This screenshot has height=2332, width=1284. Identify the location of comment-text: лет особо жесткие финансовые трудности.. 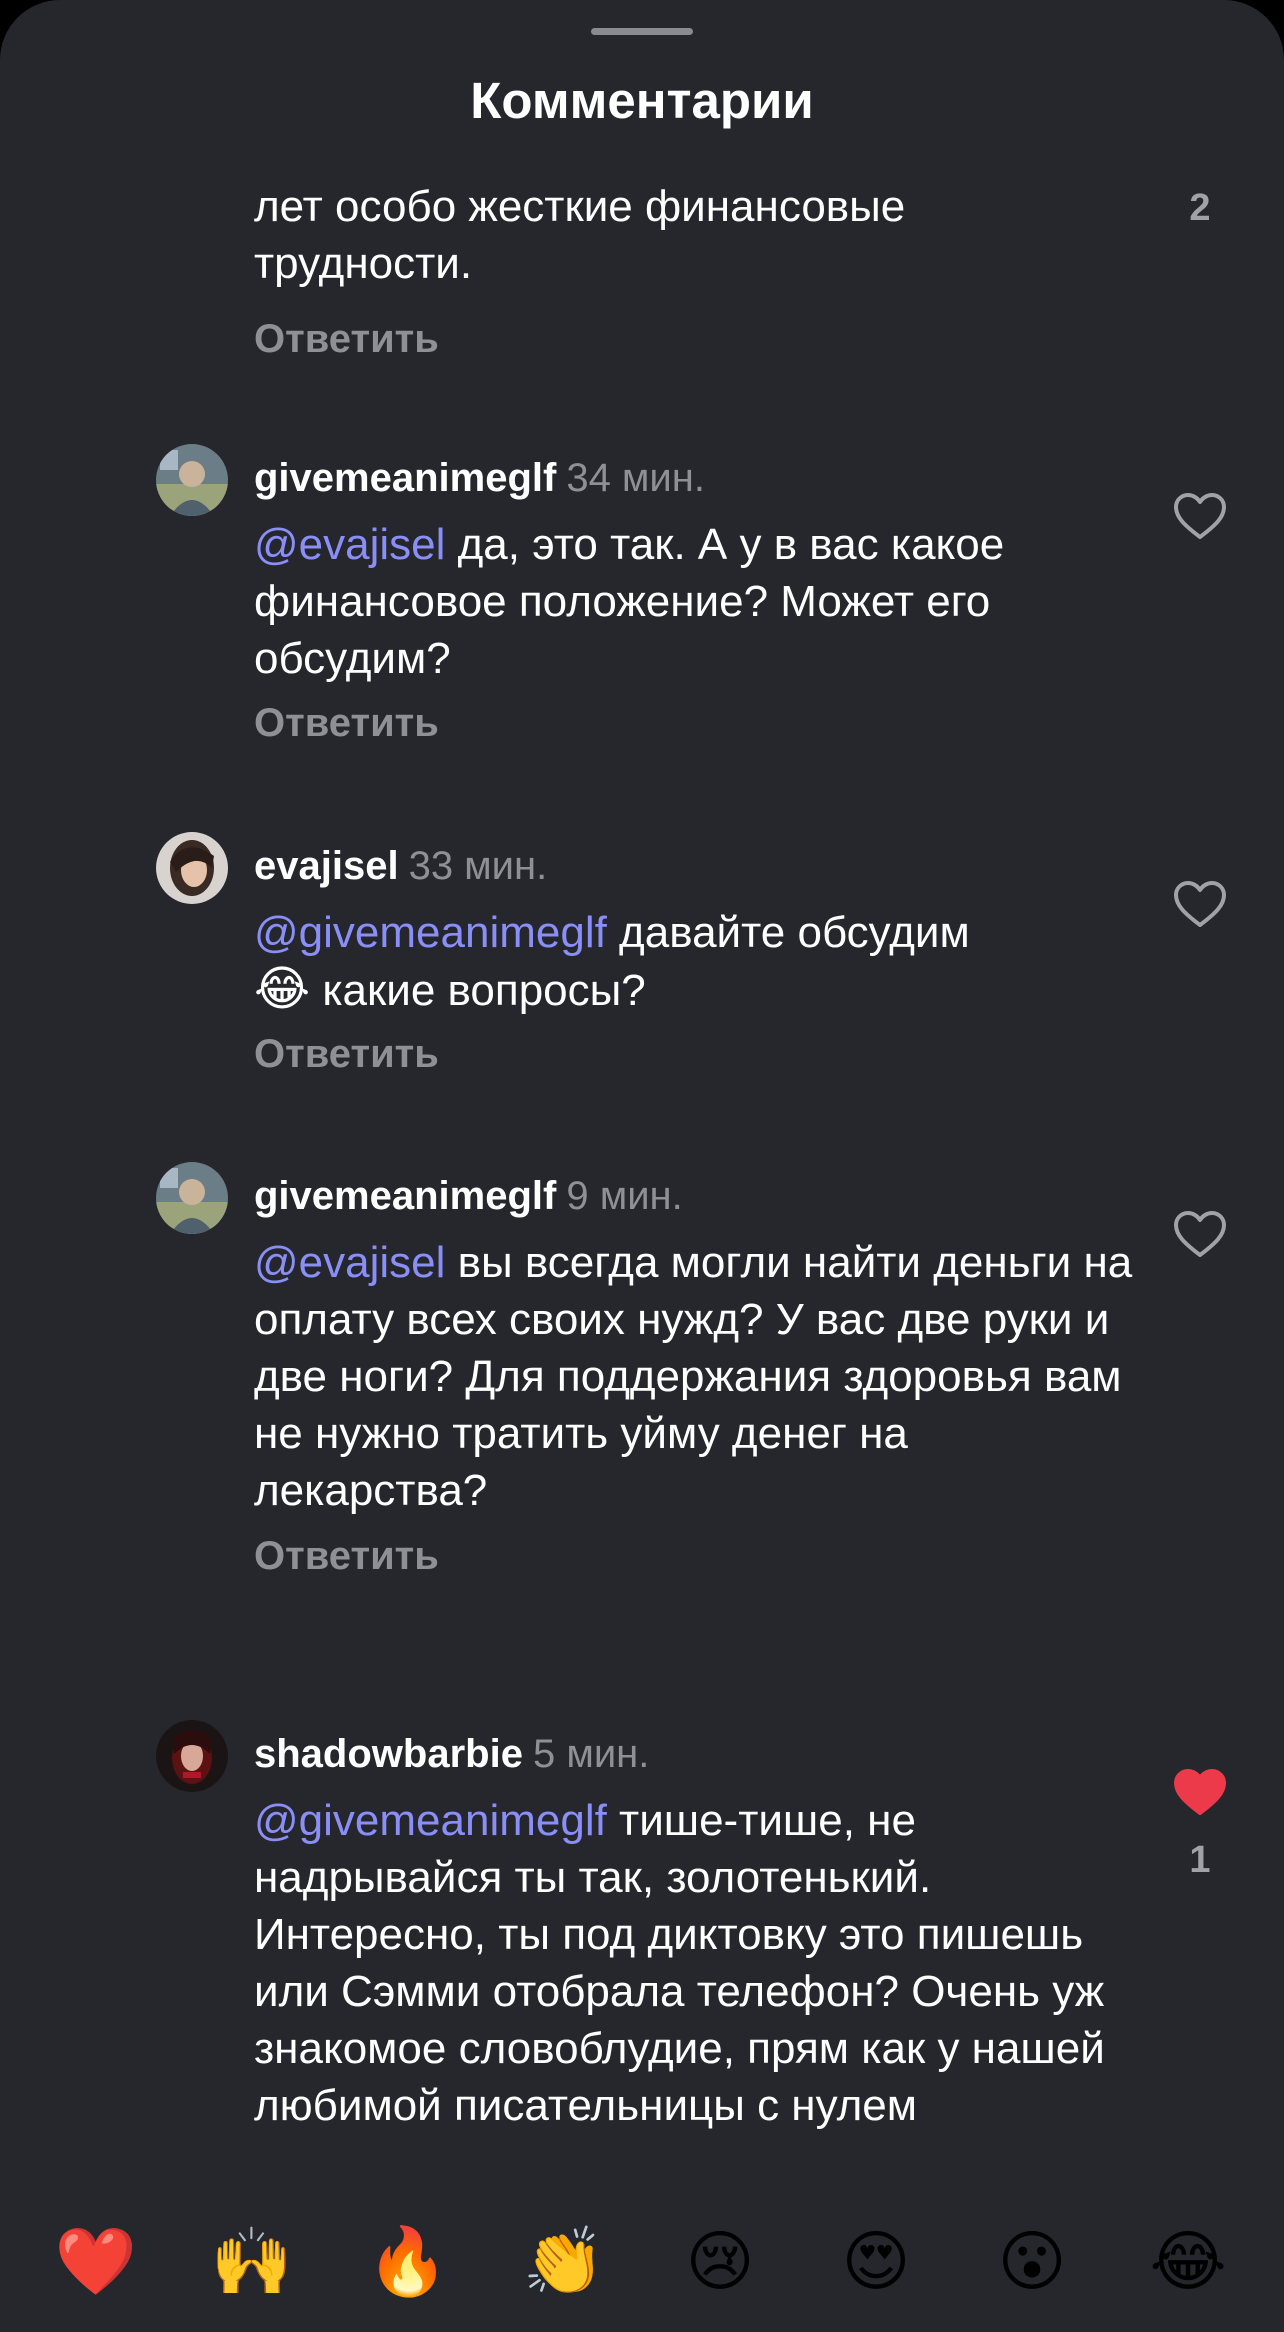
(694, 235).